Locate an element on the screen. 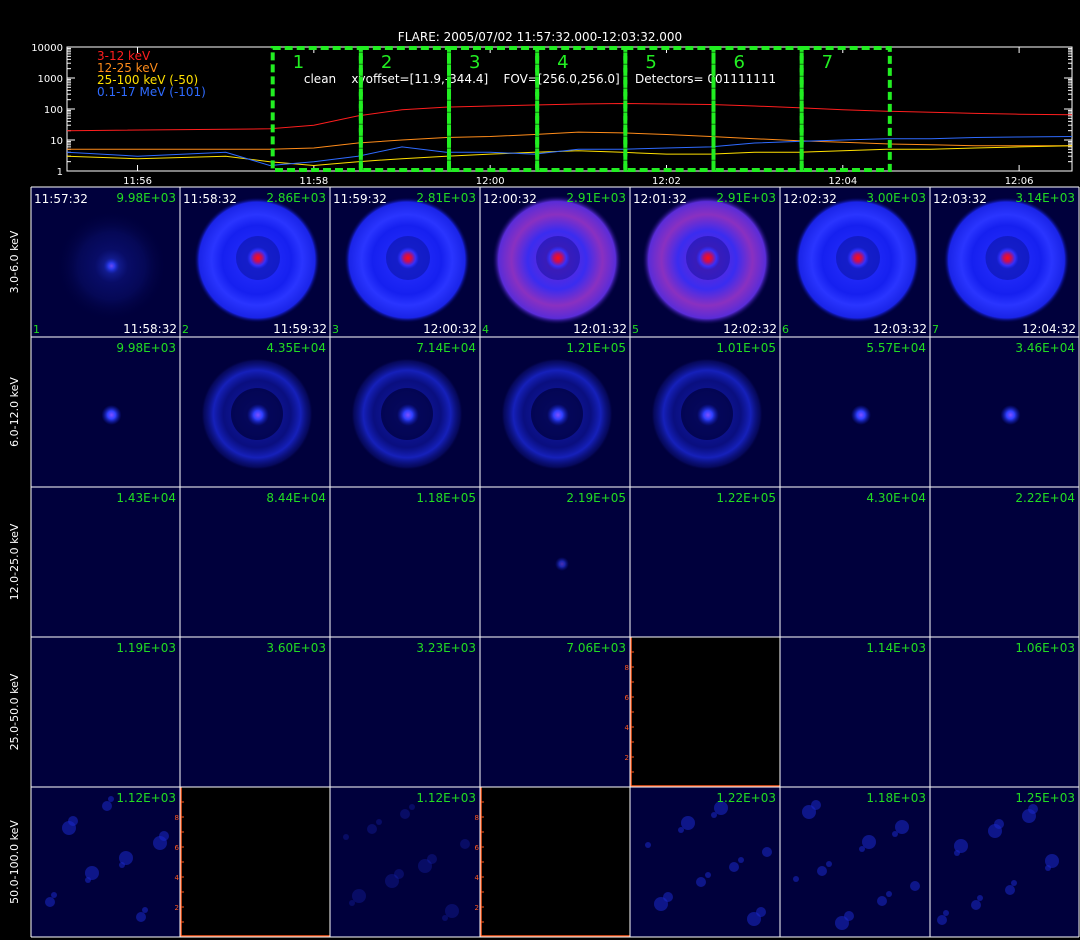  panel-peak-value: 3.14E+03 is located at coordinates (1045, 198).